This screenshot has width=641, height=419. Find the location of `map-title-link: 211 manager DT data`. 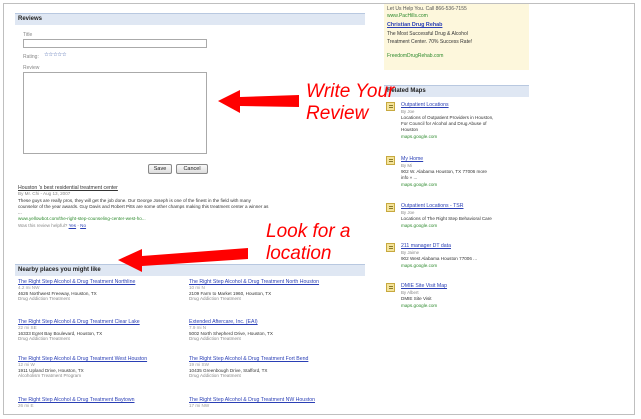

map-title-link: 211 manager DT data is located at coordinates (426, 246).